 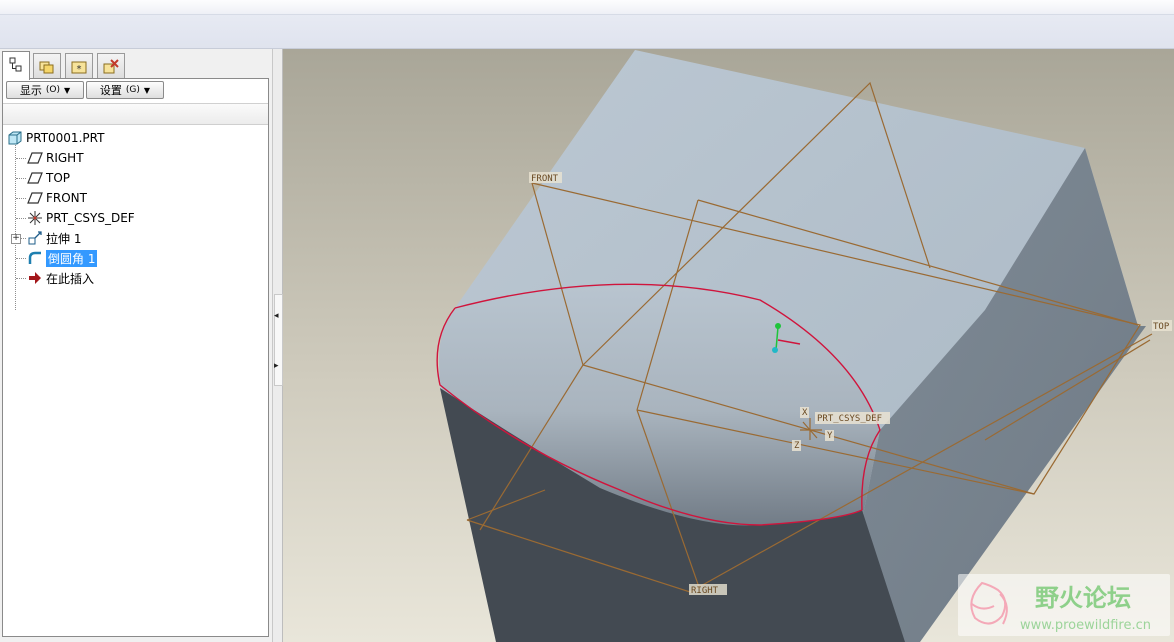 I want to click on tab-model-tree, so click(x=16, y=65).